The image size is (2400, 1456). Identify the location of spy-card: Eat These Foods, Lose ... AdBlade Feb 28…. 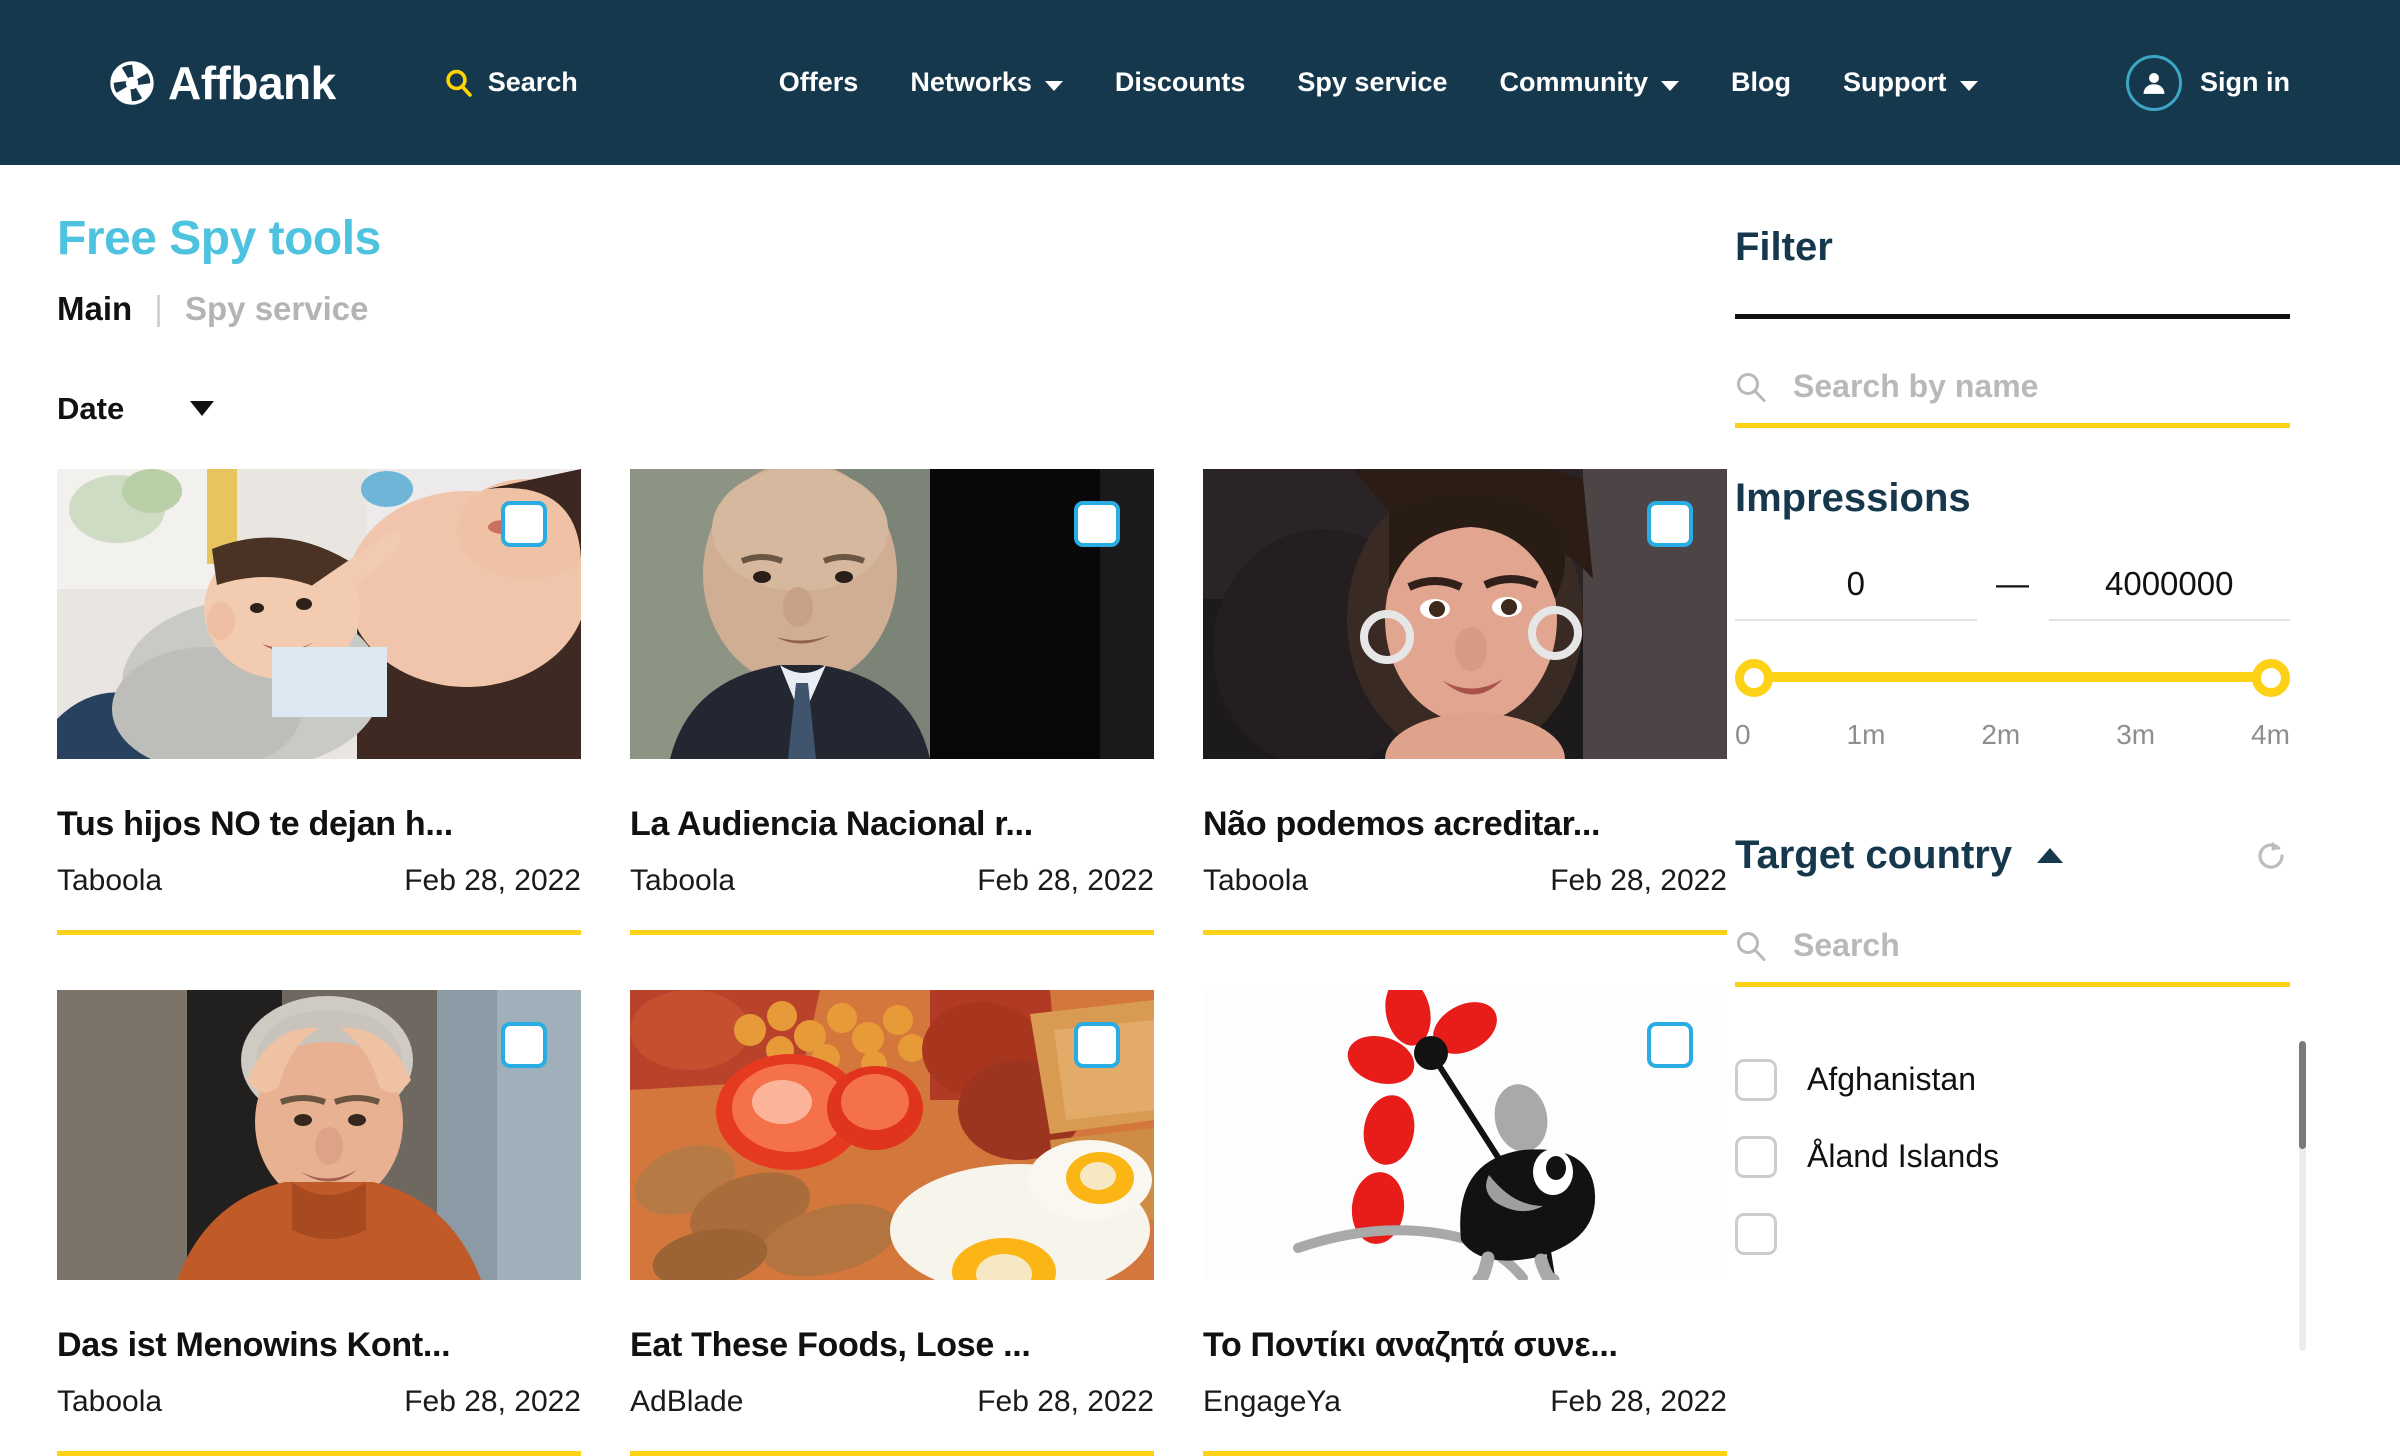
(892, 1222).